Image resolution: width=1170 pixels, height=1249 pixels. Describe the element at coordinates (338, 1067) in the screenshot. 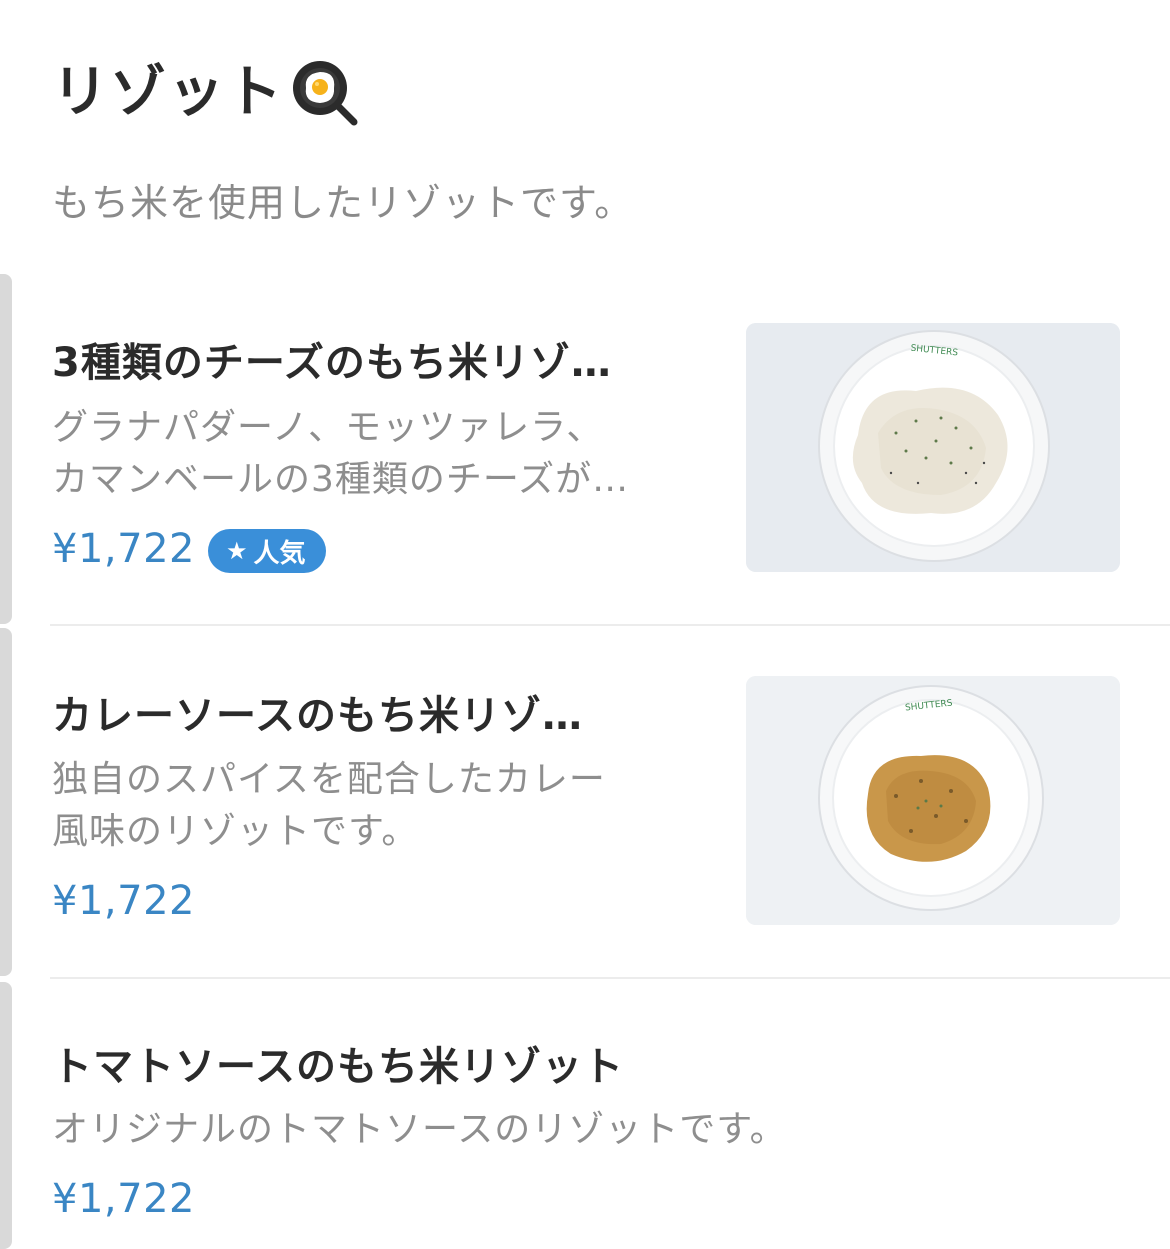

I see `menu-item-name: トマトソースのもち米リゾット` at that location.